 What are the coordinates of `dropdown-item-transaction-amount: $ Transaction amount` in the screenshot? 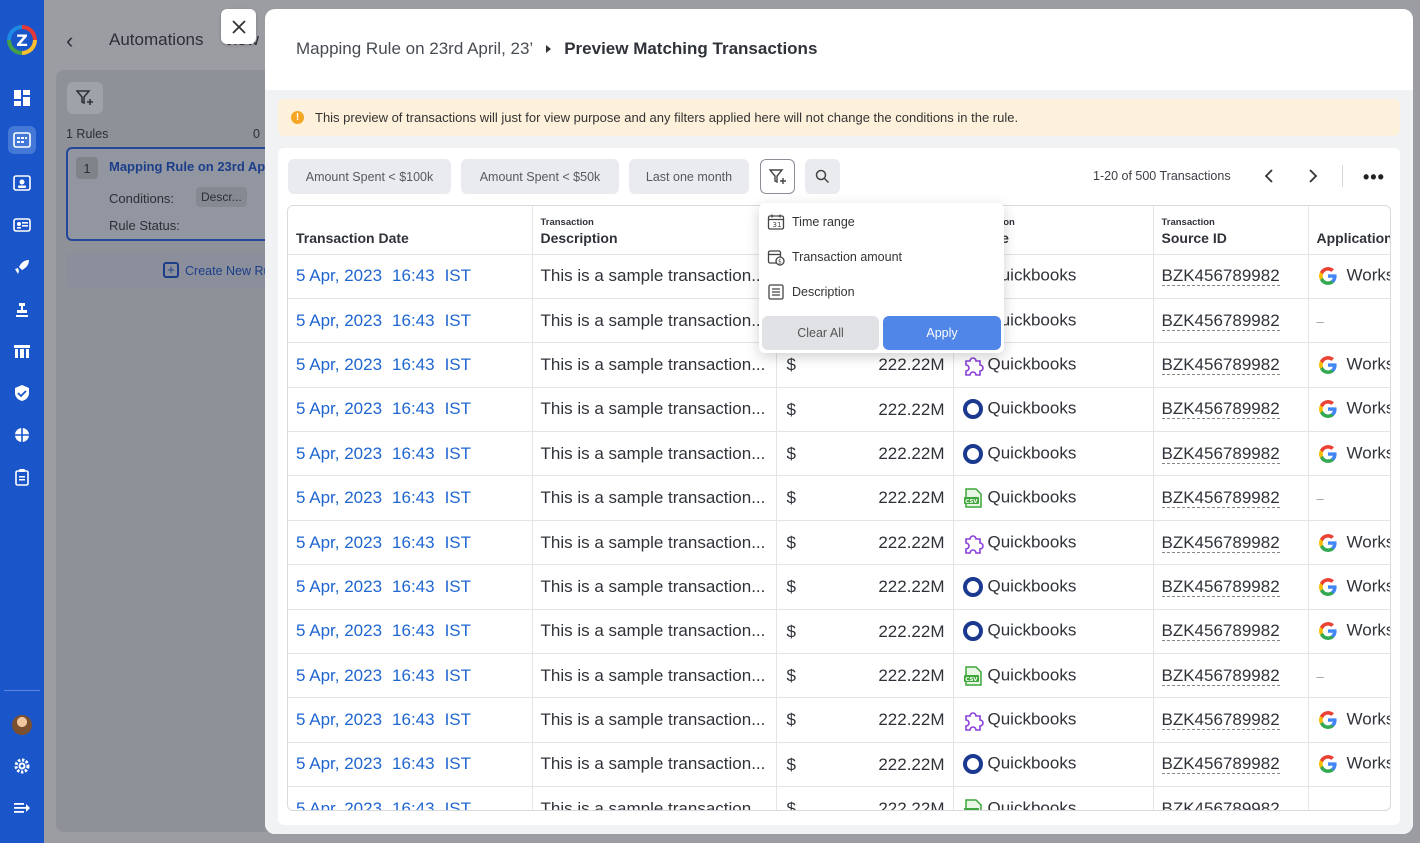 It's located at (834, 257).